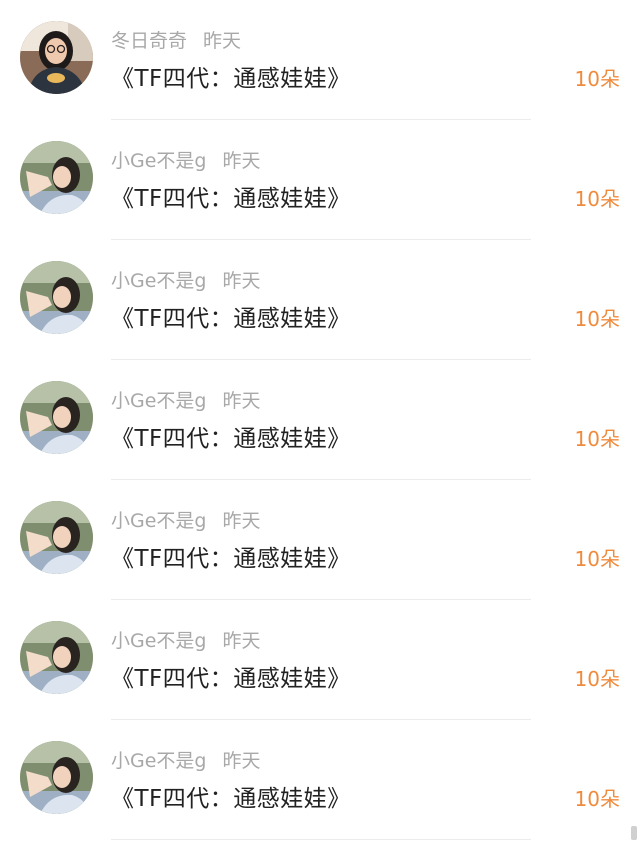 The width and height of the screenshot is (640, 842). What do you see at coordinates (320, 60) in the screenshot?
I see `list-item: 冬日奇奇 昨天 《TF四代：通感娃娃》 10朵` at bounding box center [320, 60].